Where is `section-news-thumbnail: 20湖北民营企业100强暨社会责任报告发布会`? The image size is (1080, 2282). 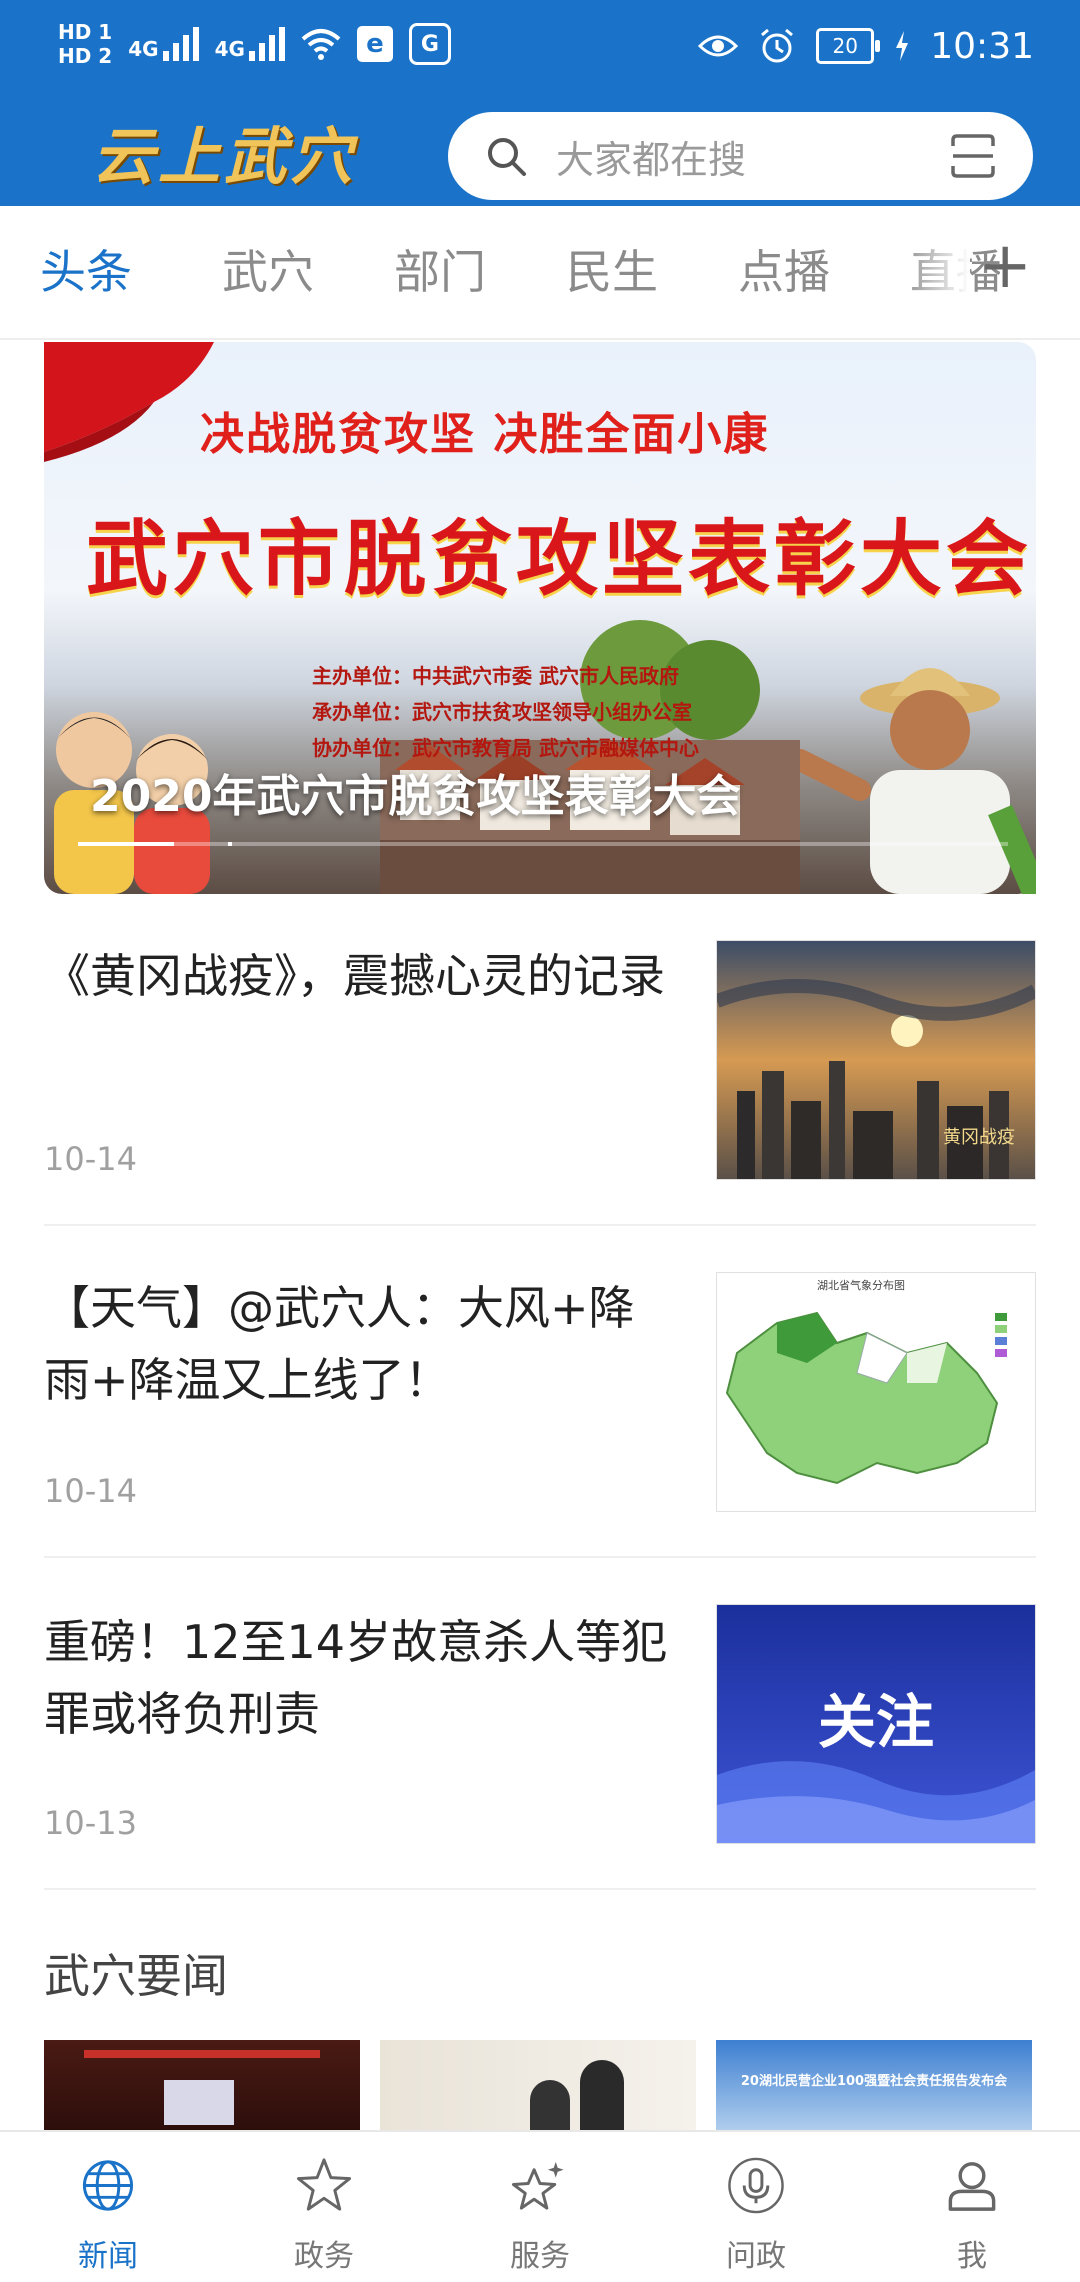
section-news-thumbnail: 20湖北民营企业100强暨社会责任报告发布会 is located at coordinates (874, 2090).